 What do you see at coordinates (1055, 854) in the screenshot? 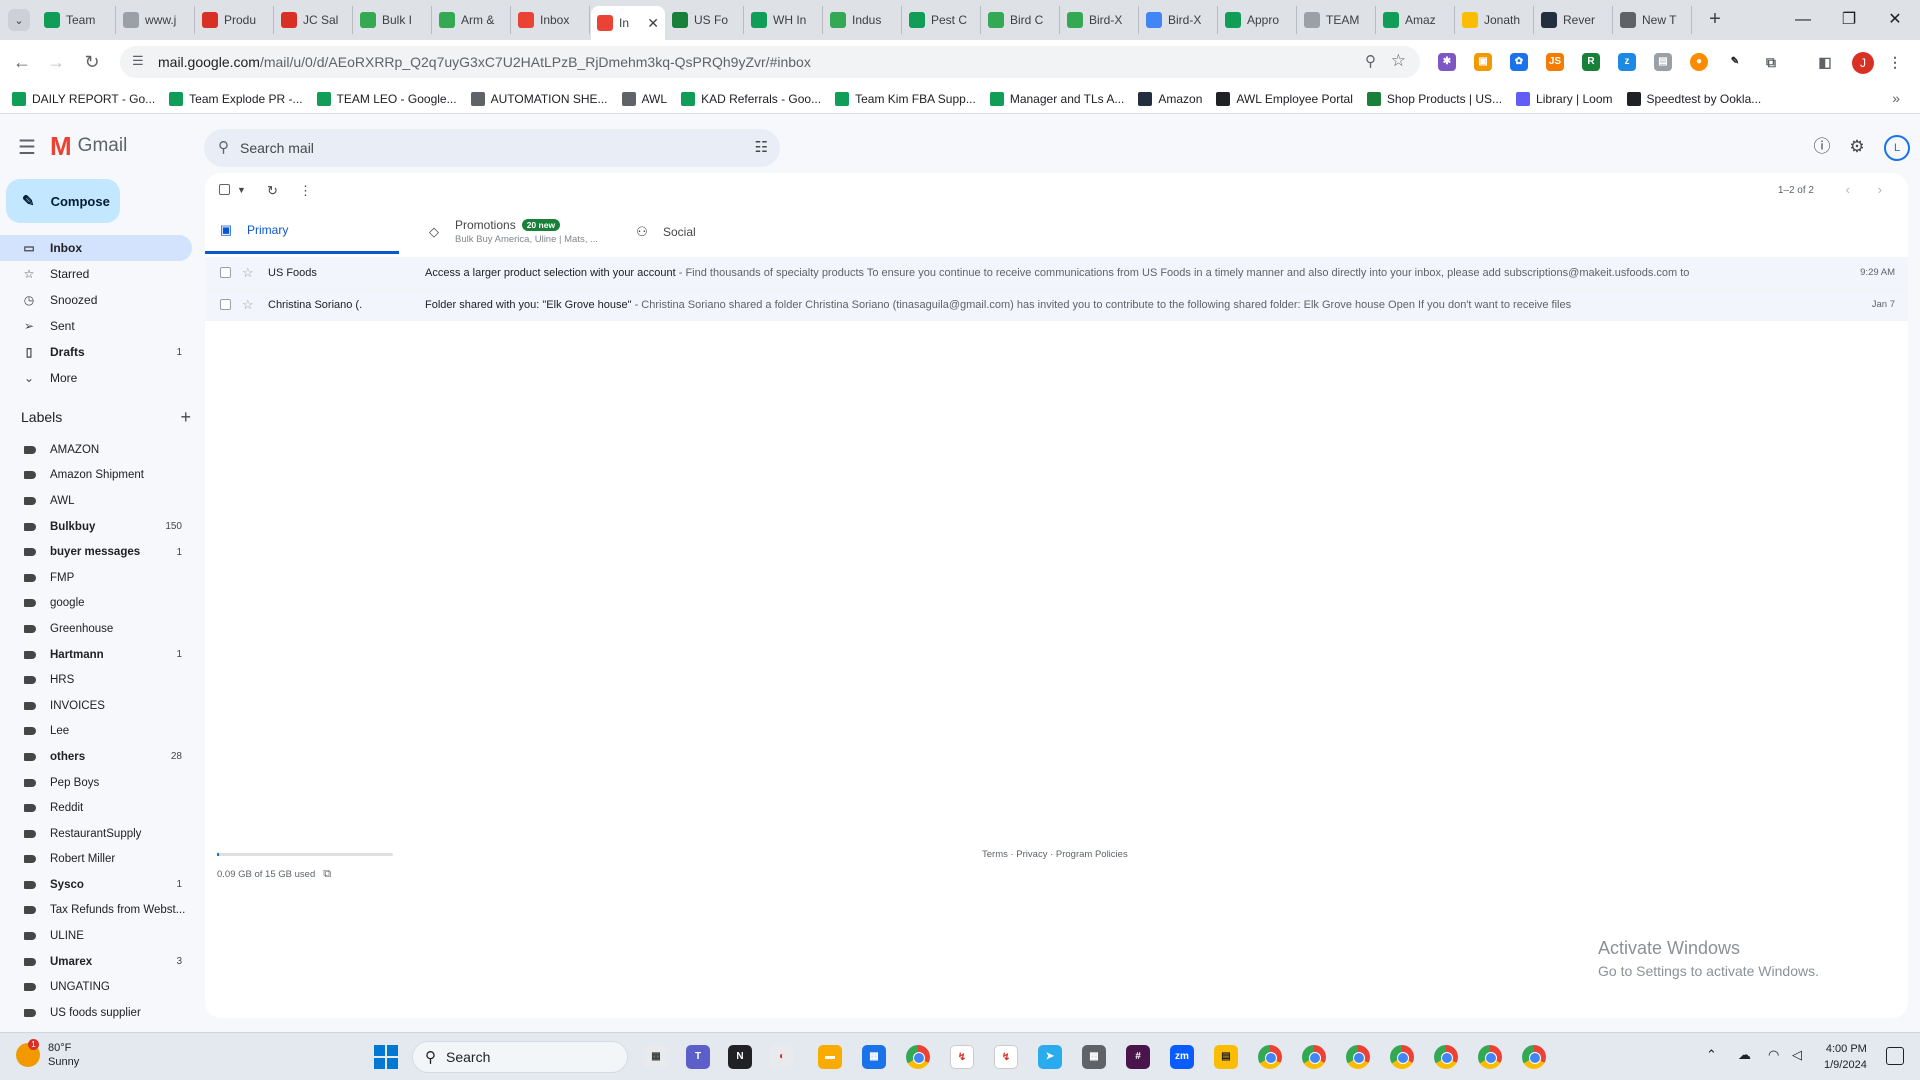
I see `footer-links: Terms · Privacy · Program Policies` at bounding box center [1055, 854].